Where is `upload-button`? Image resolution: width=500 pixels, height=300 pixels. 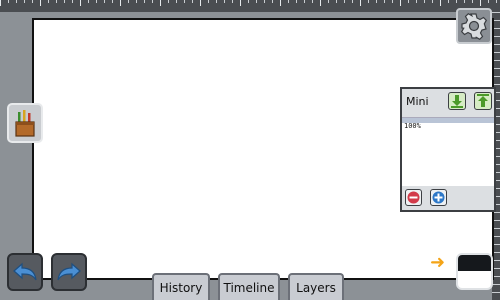
upload-button is located at coordinates (483, 101).